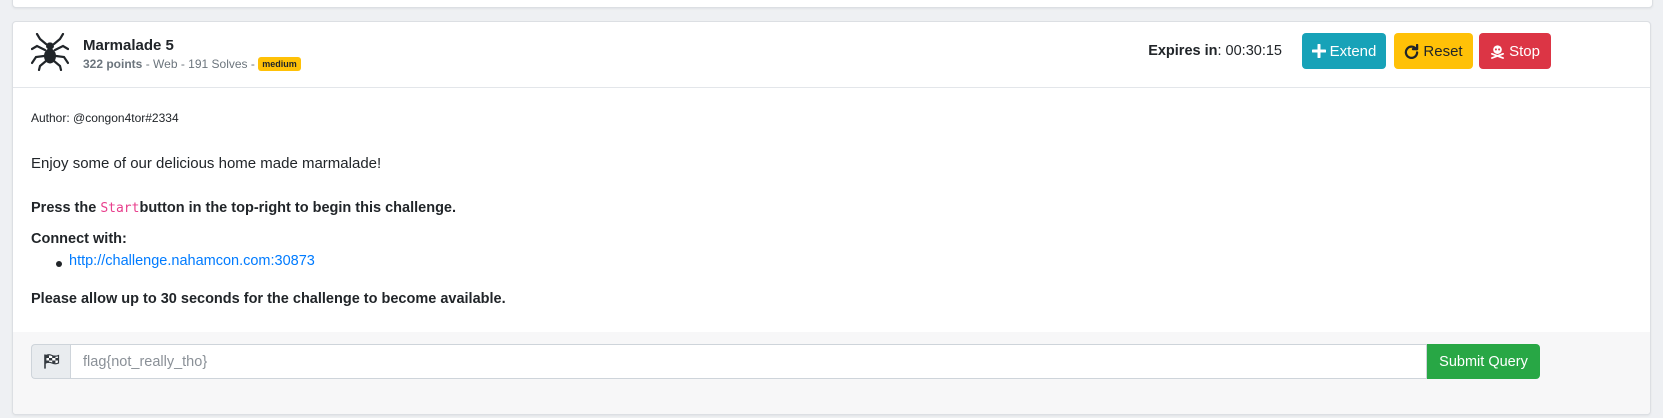  What do you see at coordinates (1498, 51) in the screenshot?
I see `skull-crossbones-icon` at bounding box center [1498, 51].